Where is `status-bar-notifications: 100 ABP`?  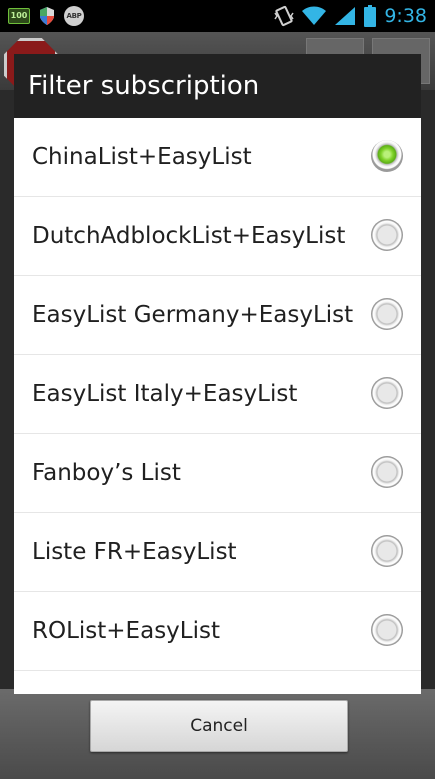
status-bar-notifications: 100 ABP is located at coordinates (46, 16).